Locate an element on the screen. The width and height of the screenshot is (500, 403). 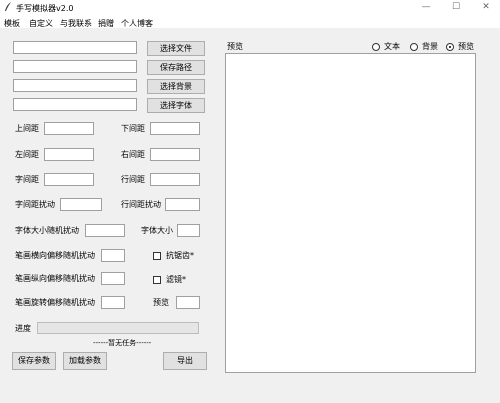
minimize-button: — is located at coordinates (426, 8).